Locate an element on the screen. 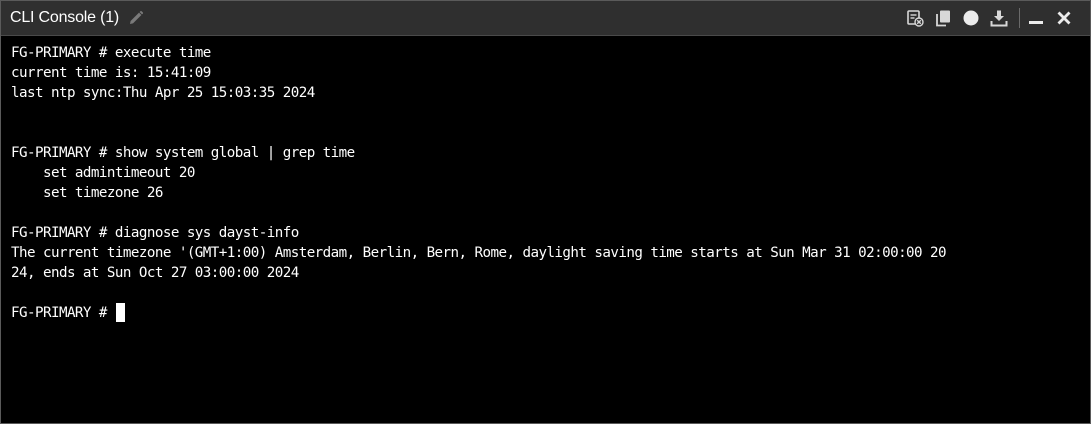 The height and width of the screenshot is (424, 1091). console-line: last ntp sync:Thu Apr 25 15:03:35 2024 is located at coordinates (163, 93).